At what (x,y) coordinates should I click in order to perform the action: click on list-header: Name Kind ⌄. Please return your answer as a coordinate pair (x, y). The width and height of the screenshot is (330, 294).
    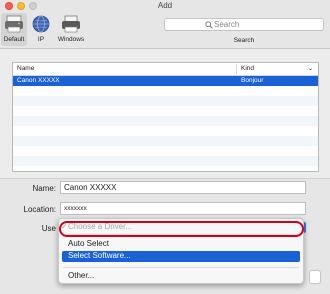
    Looking at the image, I should click on (165, 69).